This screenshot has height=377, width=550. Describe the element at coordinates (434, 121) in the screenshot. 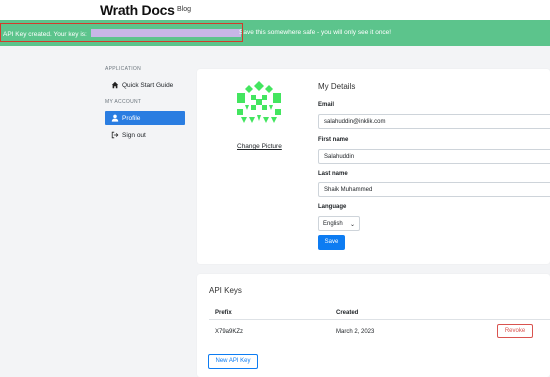

I see `email-field: salahuddin@inklik.com` at that location.